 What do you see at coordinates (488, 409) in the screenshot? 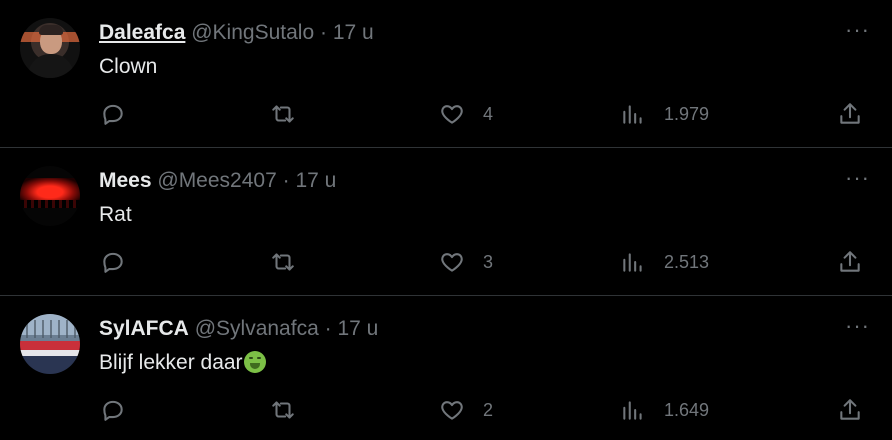
I see `like-count: 2` at bounding box center [488, 409].